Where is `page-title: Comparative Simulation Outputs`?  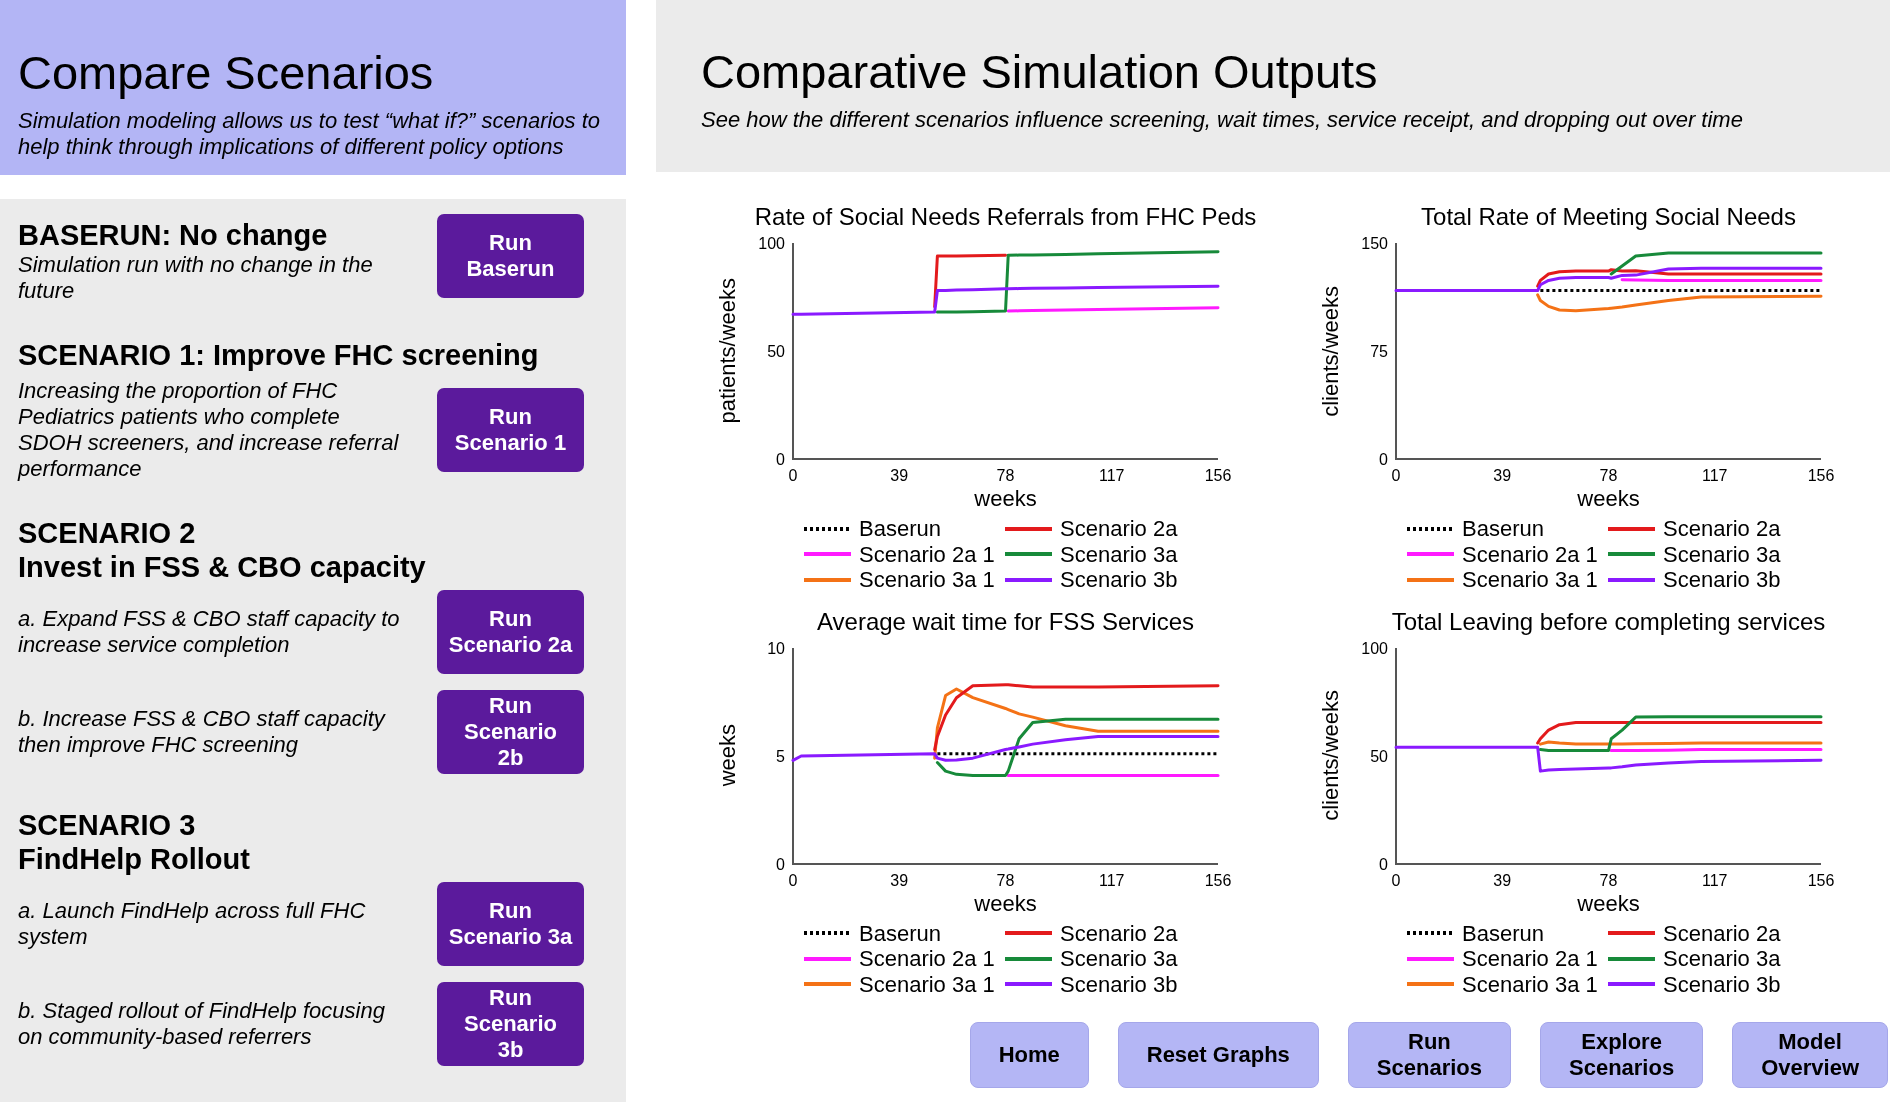 page-title: Comparative Simulation Outputs is located at coordinates (1039, 72).